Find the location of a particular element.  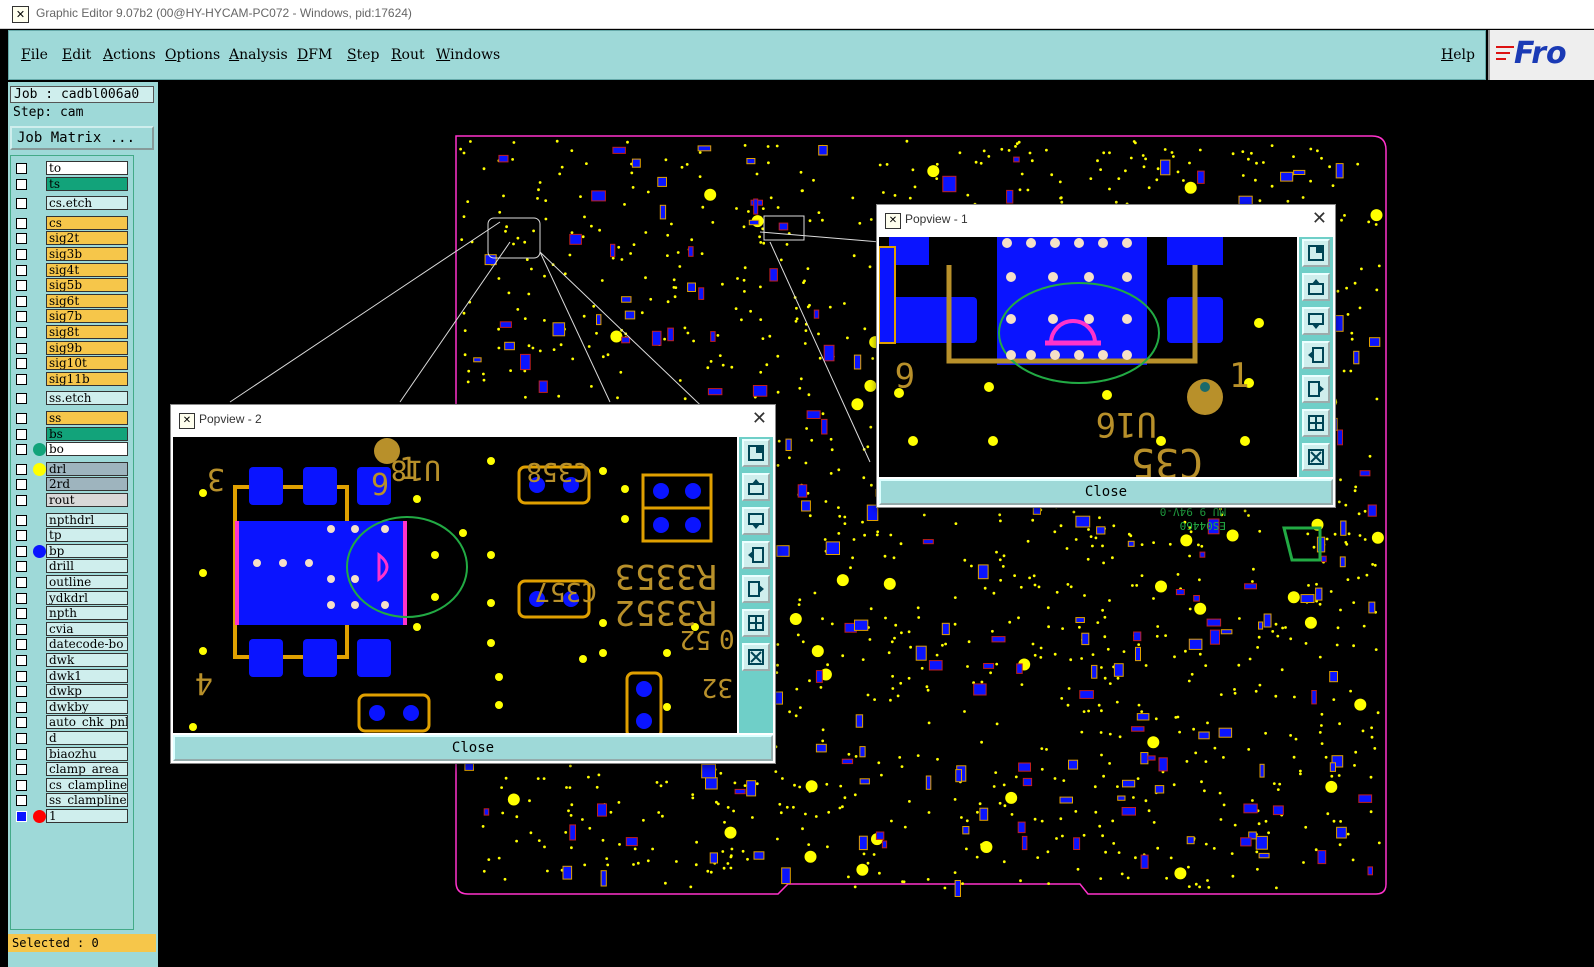

layer-name: sig4t is located at coordinates (87, 269).